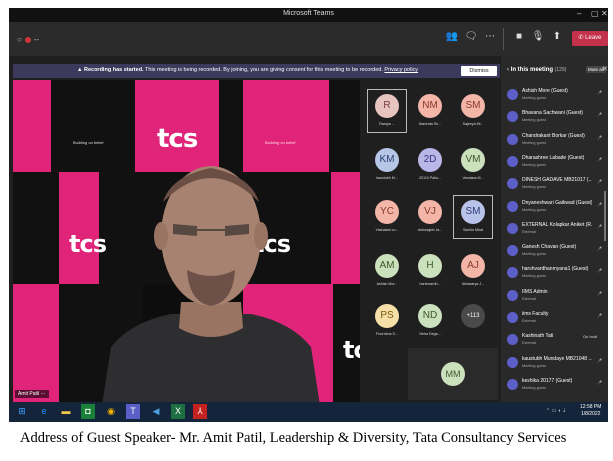  I want to click on mic-icon: 🎙, so click(538, 37).